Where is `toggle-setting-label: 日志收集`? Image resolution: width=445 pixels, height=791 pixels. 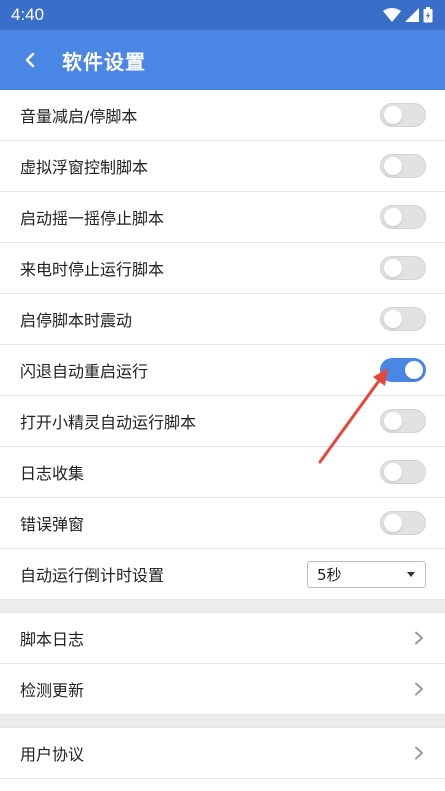
toggle-setting-label: 日志收集 is located at coordinates (52, 473).